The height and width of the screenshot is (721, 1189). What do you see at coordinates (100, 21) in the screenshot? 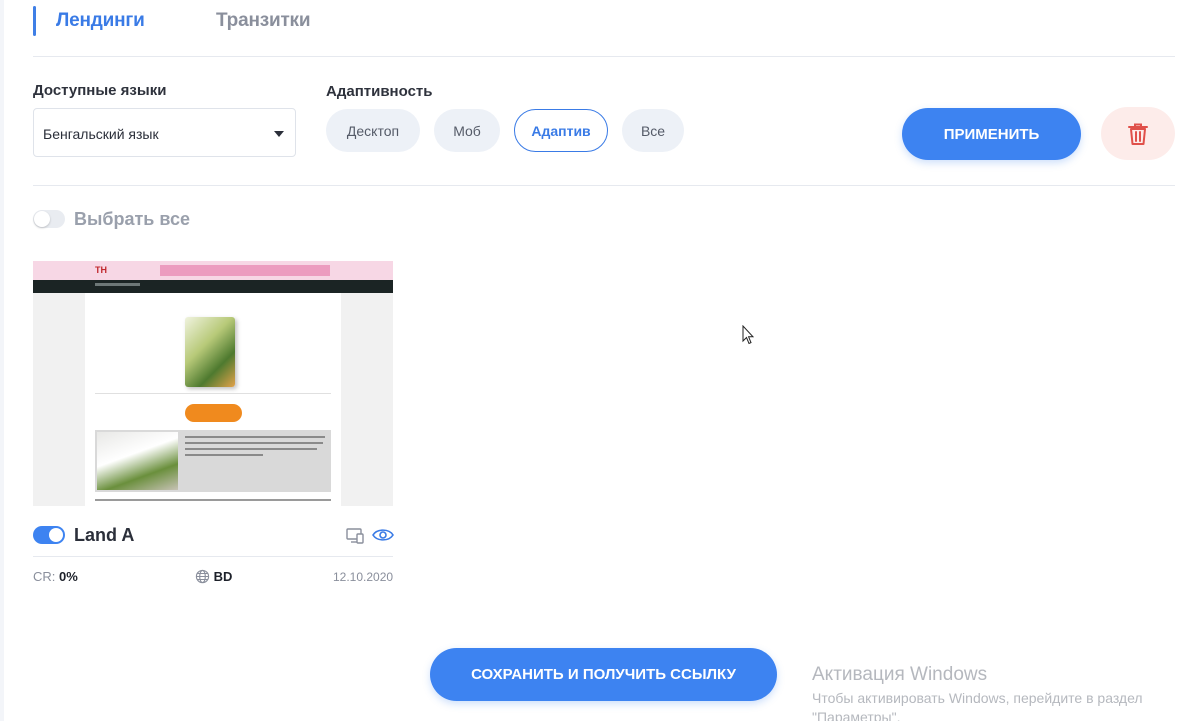
I see `tab-landings: Лендинги` at bounding box center [100, 21].